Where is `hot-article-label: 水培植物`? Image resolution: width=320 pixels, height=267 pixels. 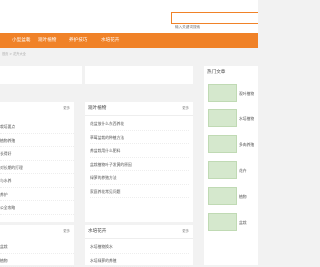
hot-article-label: 水培植物 is located at coordinates (246, 119).